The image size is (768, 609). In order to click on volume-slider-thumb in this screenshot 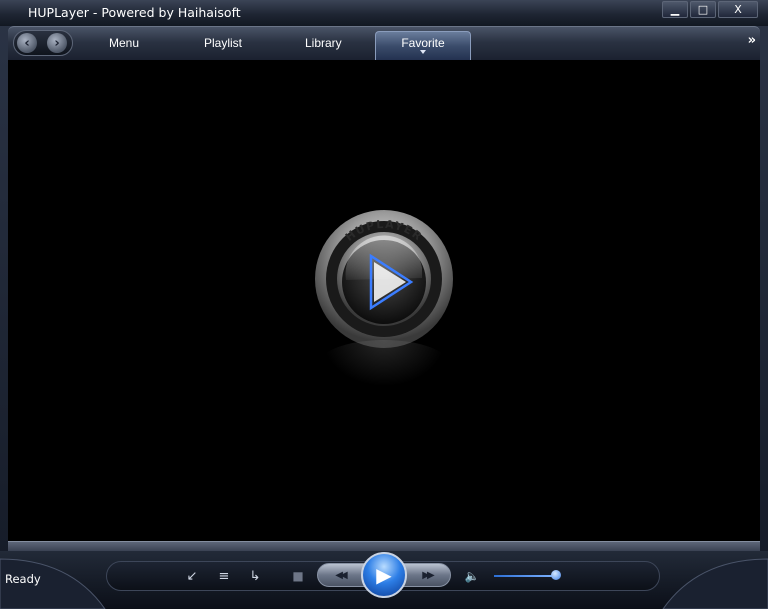, I will do `click(556, 575)`.